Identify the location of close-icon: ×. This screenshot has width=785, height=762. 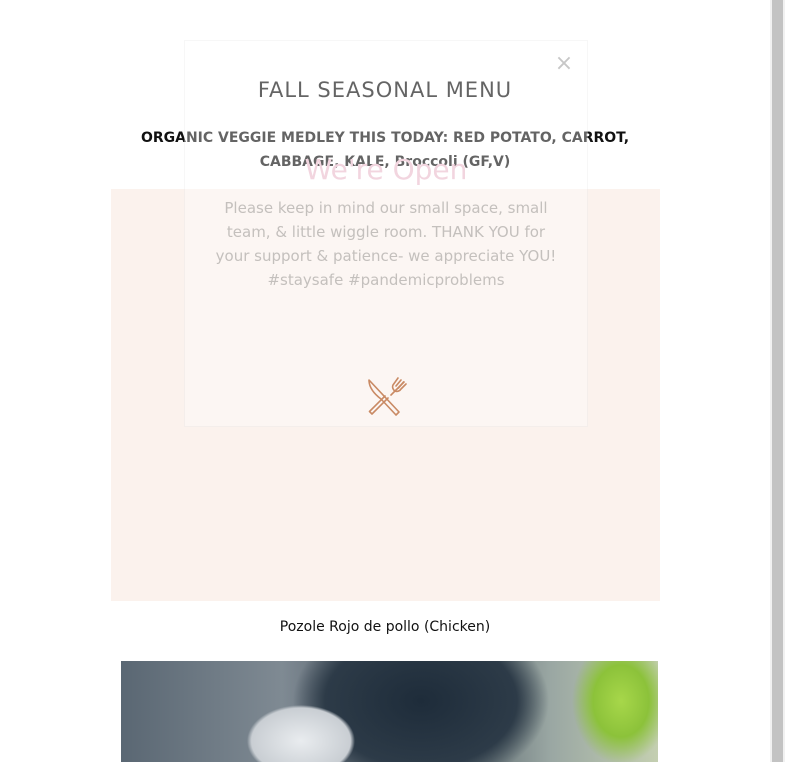
(564, 64).